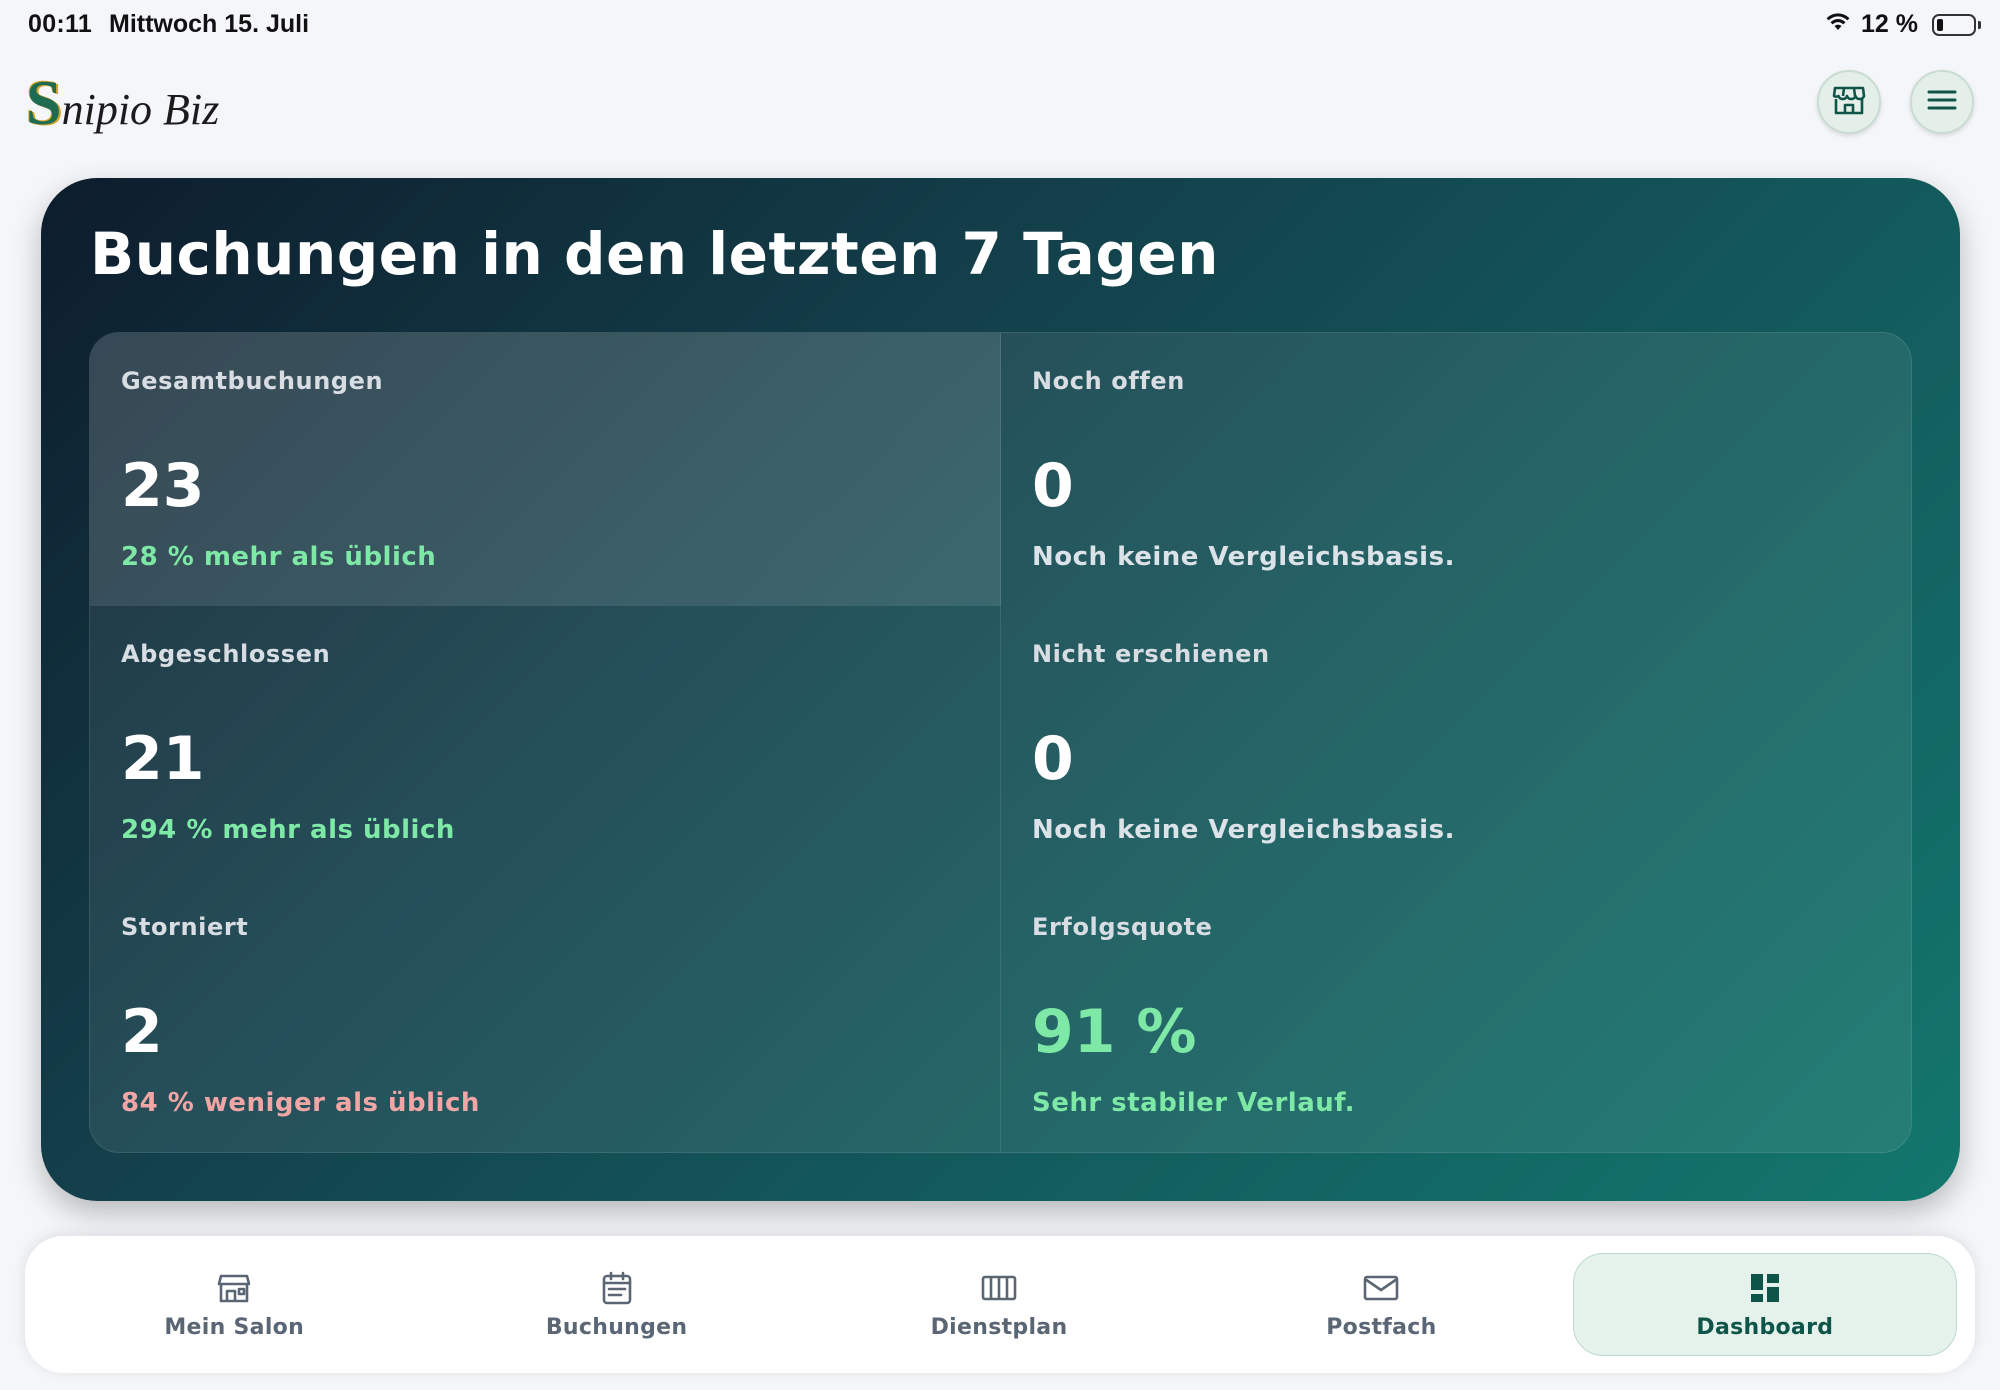  I want to click on wifi-icon, so click(1838, 24).